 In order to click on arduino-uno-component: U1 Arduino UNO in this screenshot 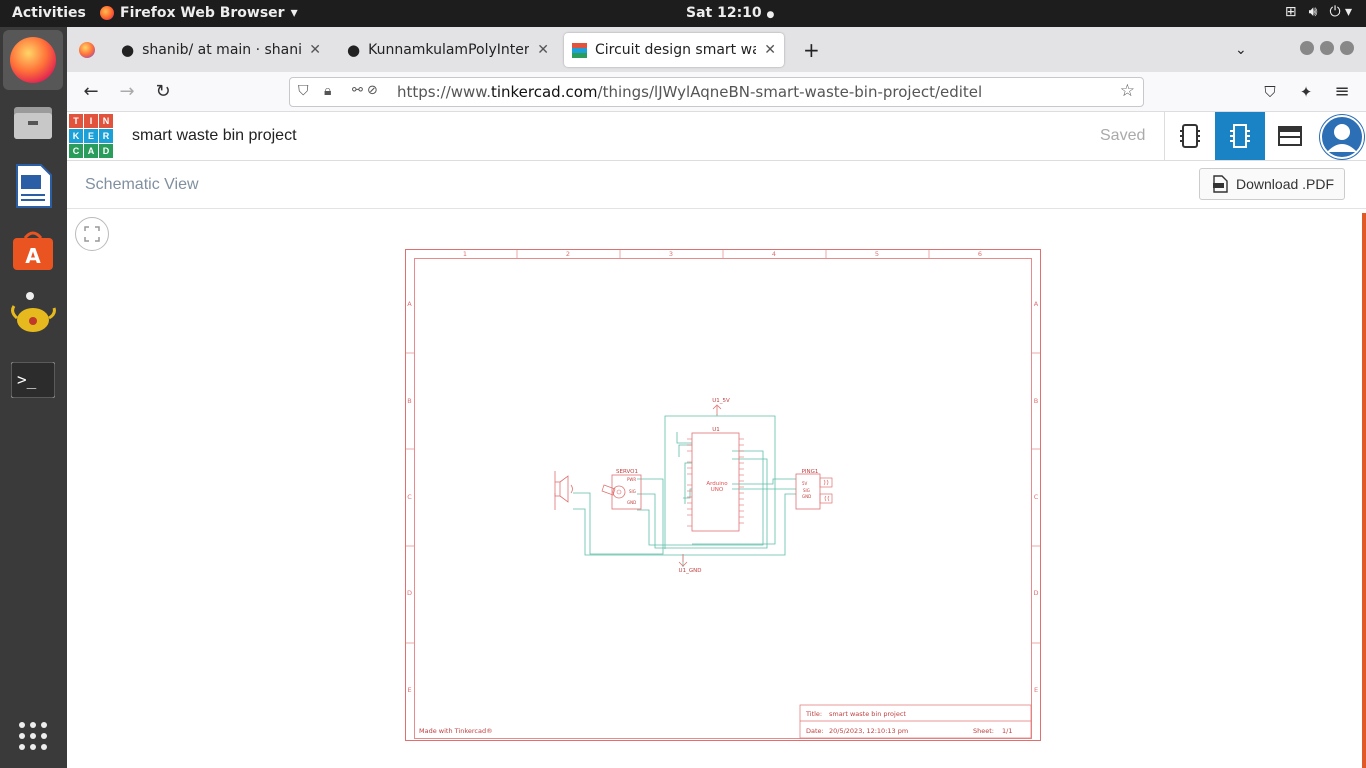, I will do `click(715, 479)`.